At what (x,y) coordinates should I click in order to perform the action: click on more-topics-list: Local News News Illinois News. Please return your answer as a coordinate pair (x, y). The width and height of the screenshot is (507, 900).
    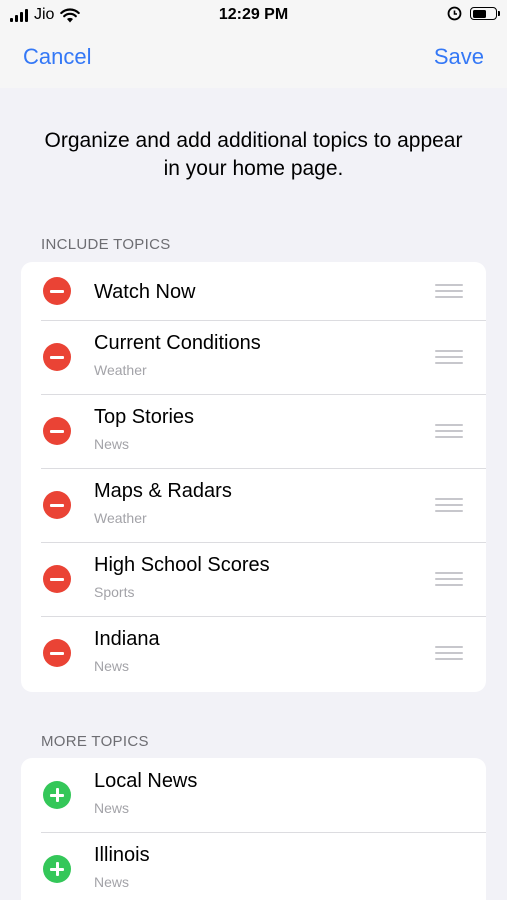
    Looking at the image, I should click on (253, 829).